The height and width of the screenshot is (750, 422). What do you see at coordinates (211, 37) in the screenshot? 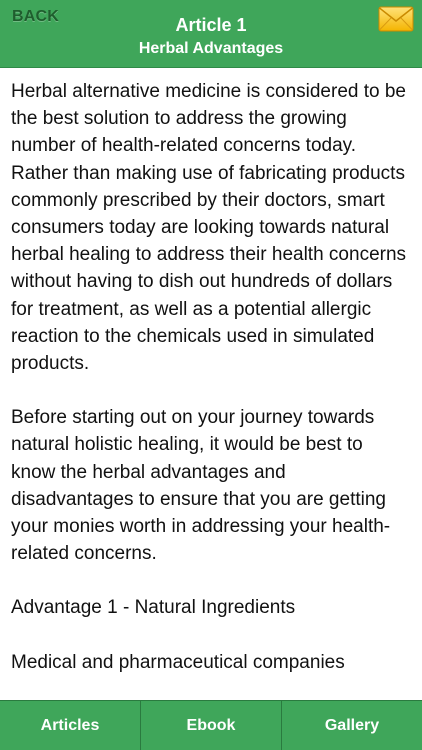
I see `title-block: Article 1 Herbal Advantages` at bounding box center [211, 37].